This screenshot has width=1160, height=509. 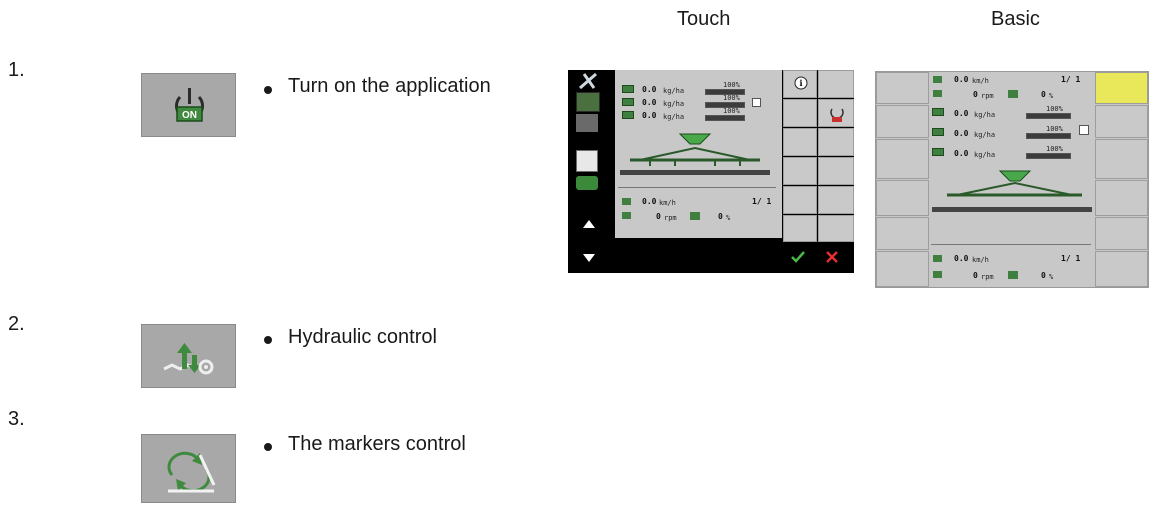 I want to click on implement-view-button, so click(x=902, y=88).